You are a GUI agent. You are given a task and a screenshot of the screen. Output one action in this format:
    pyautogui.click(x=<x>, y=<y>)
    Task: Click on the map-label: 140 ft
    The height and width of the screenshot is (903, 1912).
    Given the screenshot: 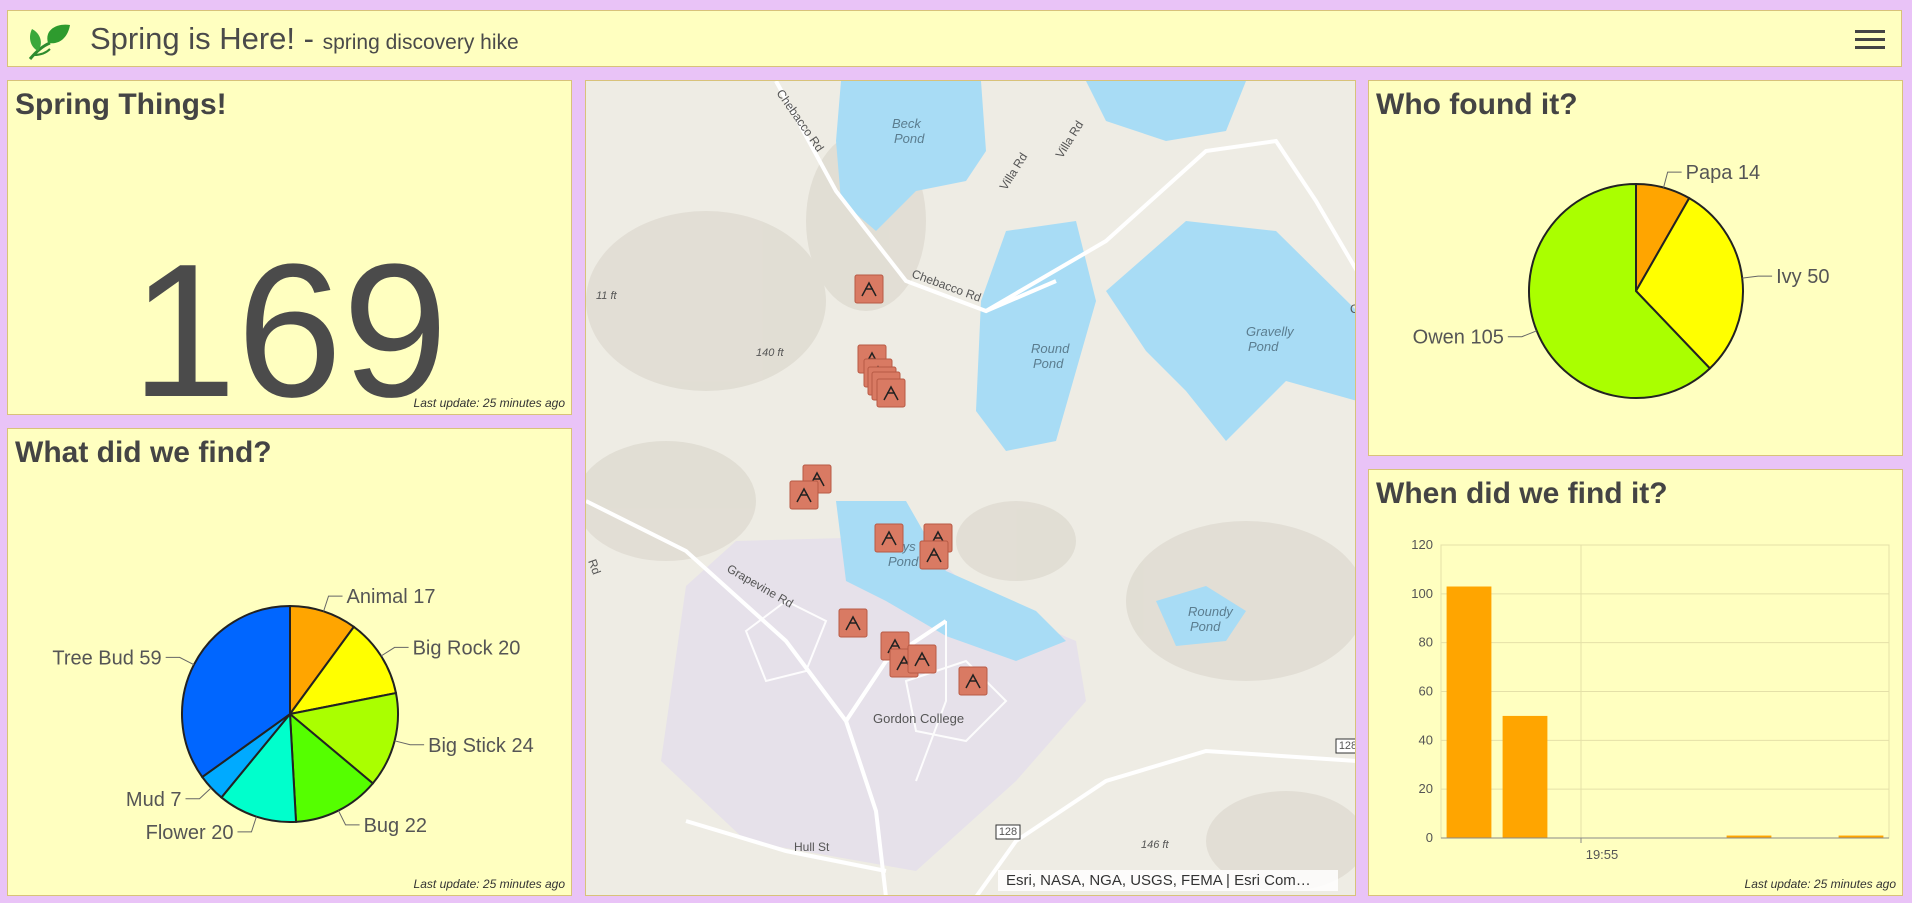 What is the action you would take?
    pyautogui.click(x=770, y=353)
    